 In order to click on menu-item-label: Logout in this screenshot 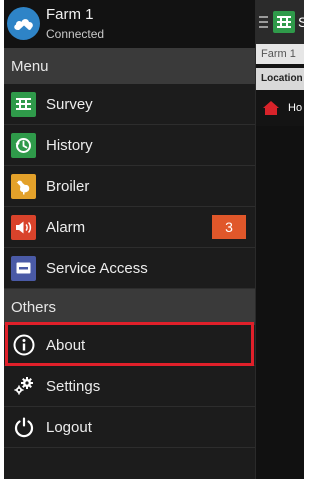, I will do `click(69, 427)`.